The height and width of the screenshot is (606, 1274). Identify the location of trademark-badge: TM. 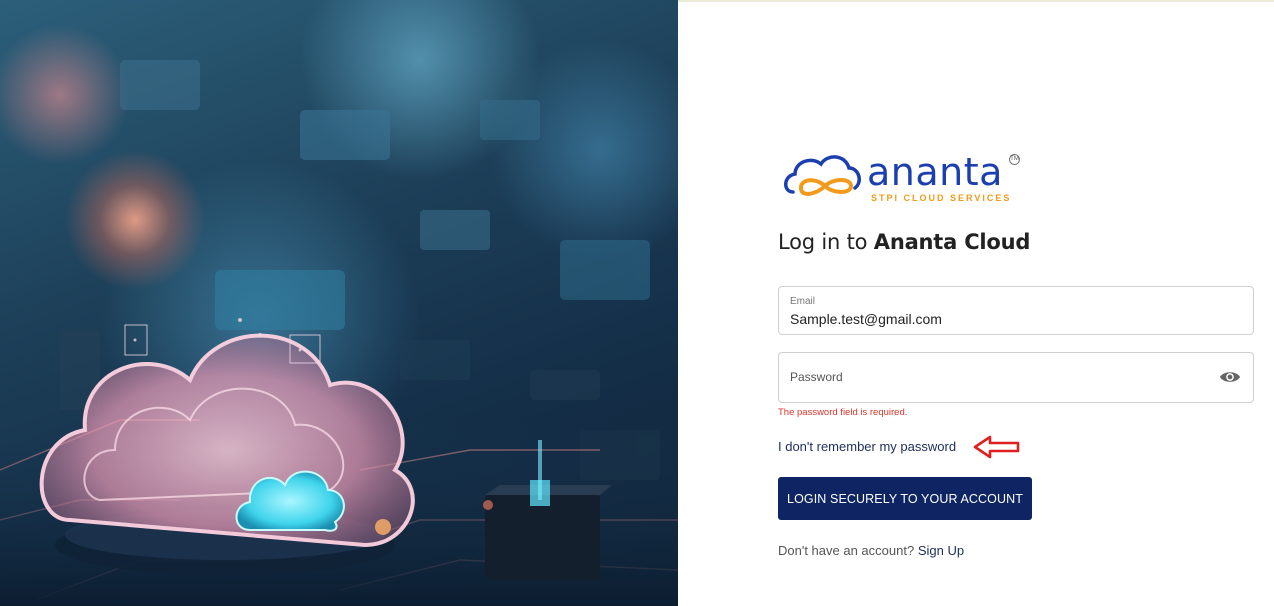
(1014, 159).